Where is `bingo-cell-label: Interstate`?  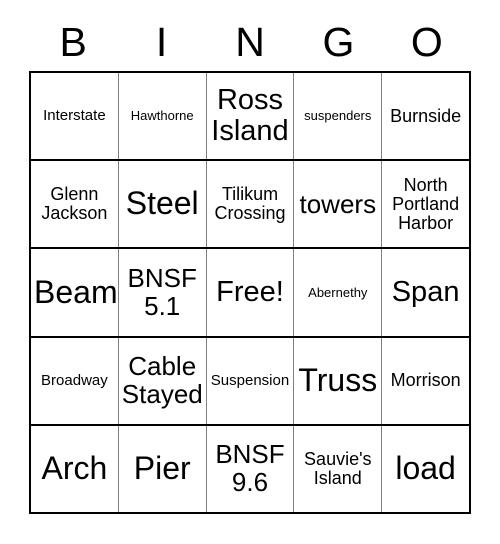 bingo-cell-label: Interstate is located at coordinates (74, 116).